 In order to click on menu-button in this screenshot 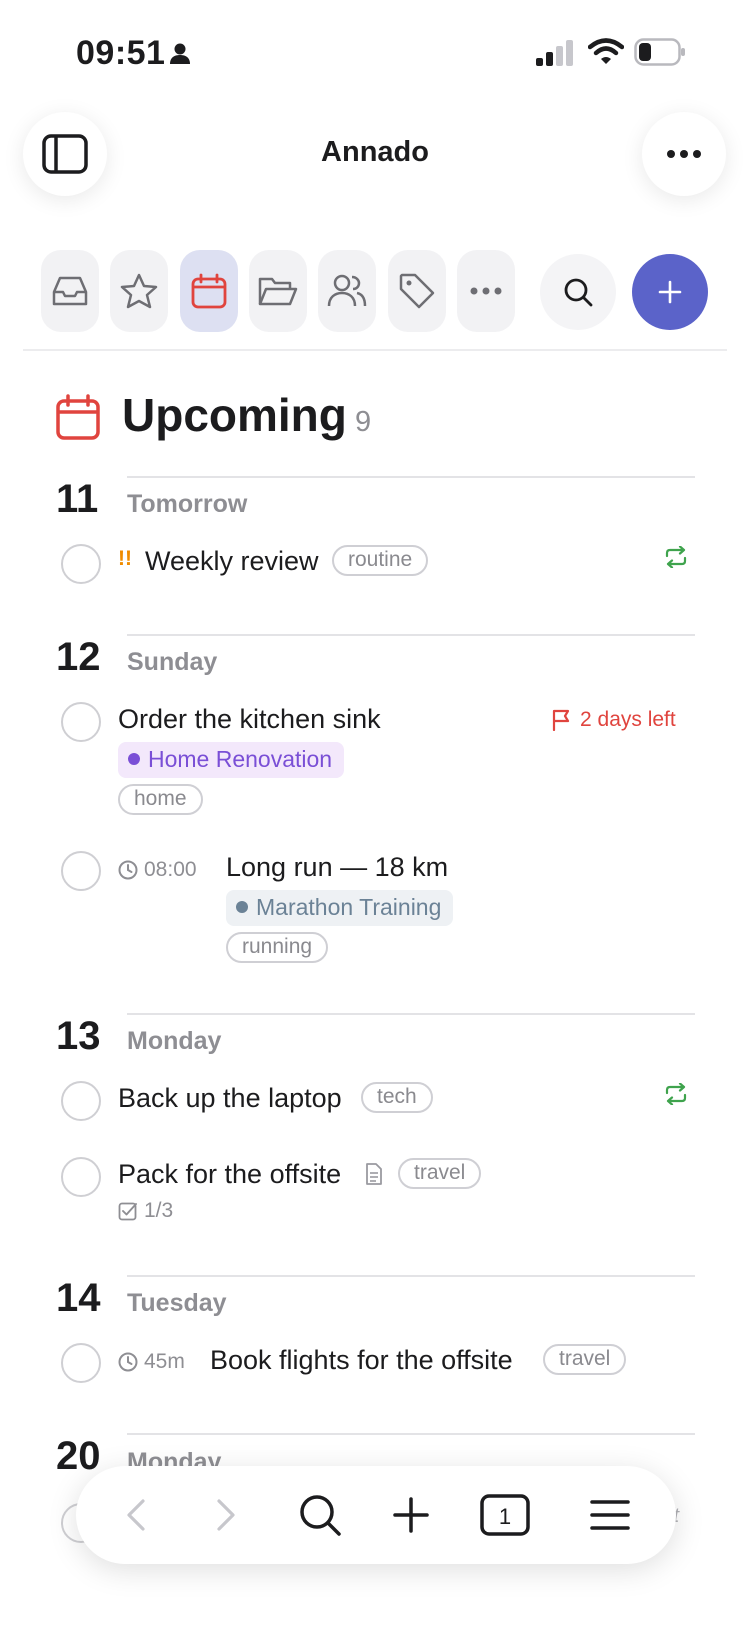, I will do `click(610, 1515)`.